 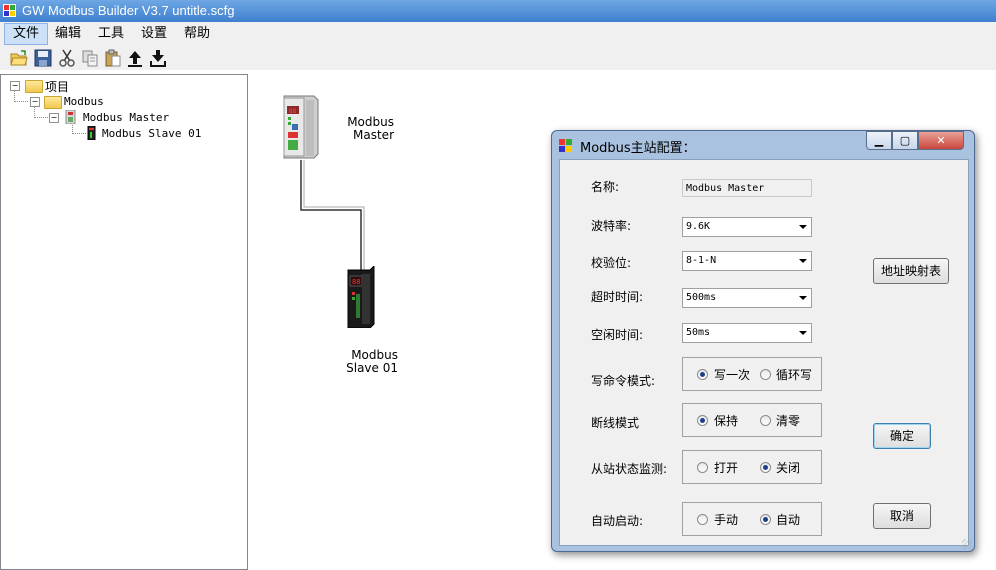 I want to click on maximize-button: ▢, so click(x=905, y=140).